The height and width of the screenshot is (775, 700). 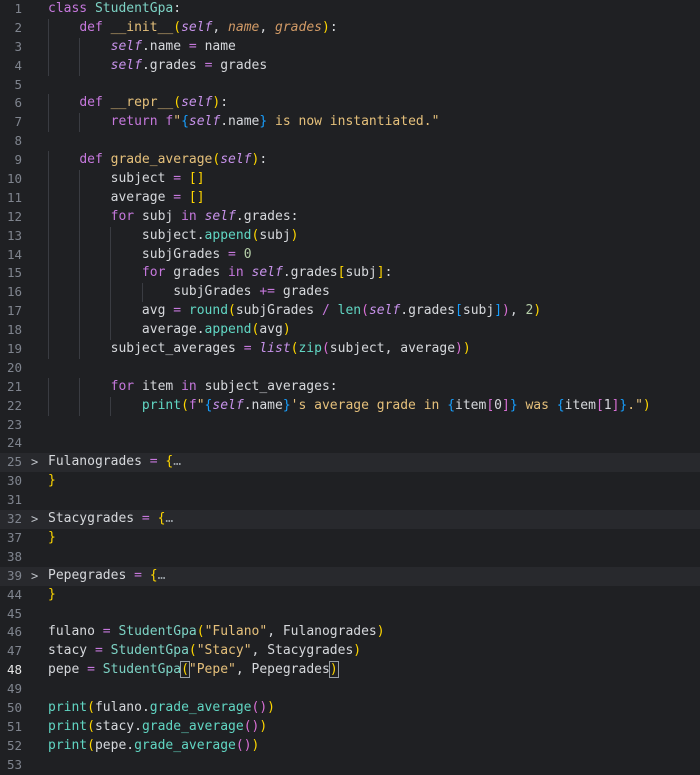 I want to click on code-line: 18 average.append(avg), so click(x=350, y=331).